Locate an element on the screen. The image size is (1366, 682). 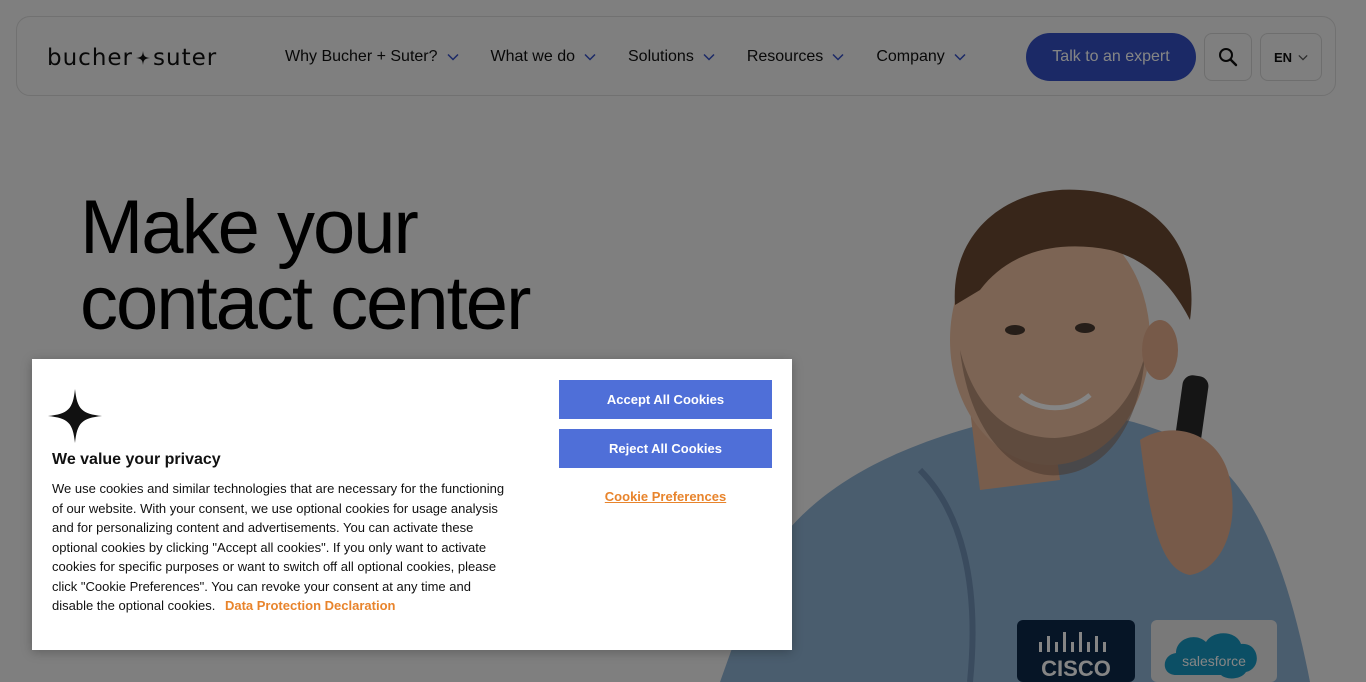
accept-all-cookies-button: Accept All Cookies is located at coordinates (665, 399).